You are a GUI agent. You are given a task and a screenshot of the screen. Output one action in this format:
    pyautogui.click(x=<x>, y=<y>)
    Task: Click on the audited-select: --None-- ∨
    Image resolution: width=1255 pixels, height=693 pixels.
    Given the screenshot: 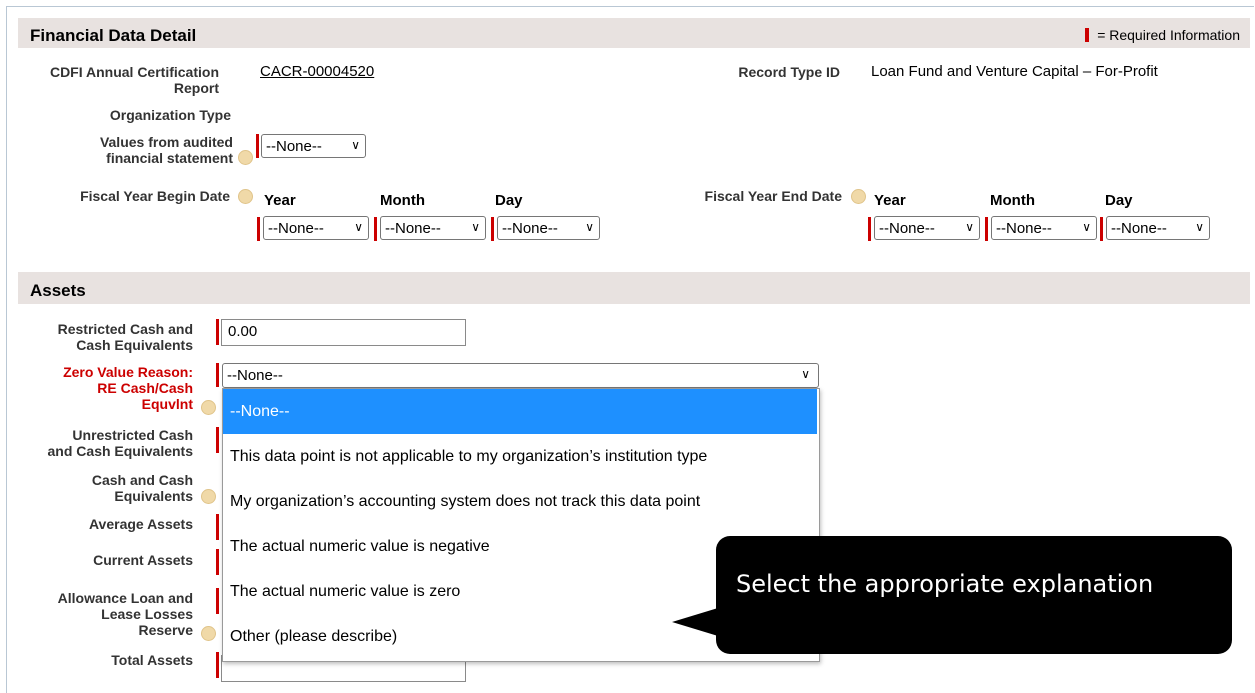 What is the action you would take?
    pyautogui.click(x=313, y=146)
    